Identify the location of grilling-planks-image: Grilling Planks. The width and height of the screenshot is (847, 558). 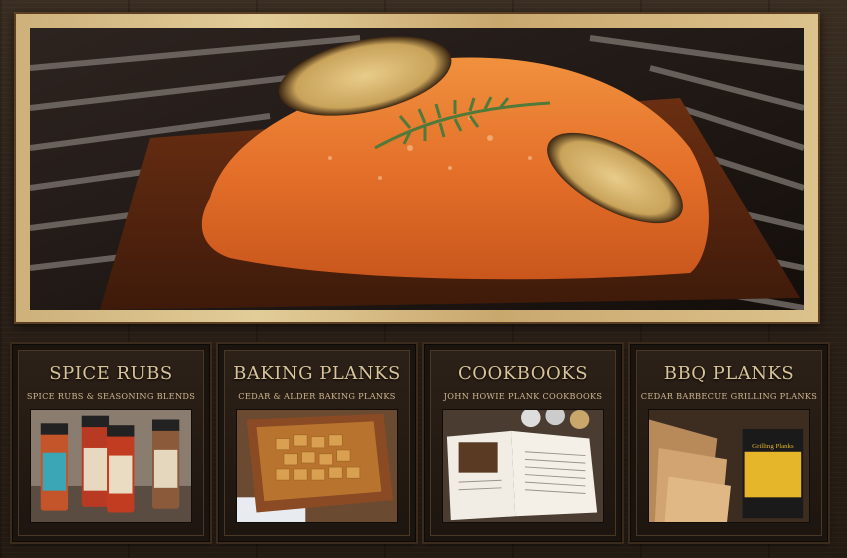
(729, 466).